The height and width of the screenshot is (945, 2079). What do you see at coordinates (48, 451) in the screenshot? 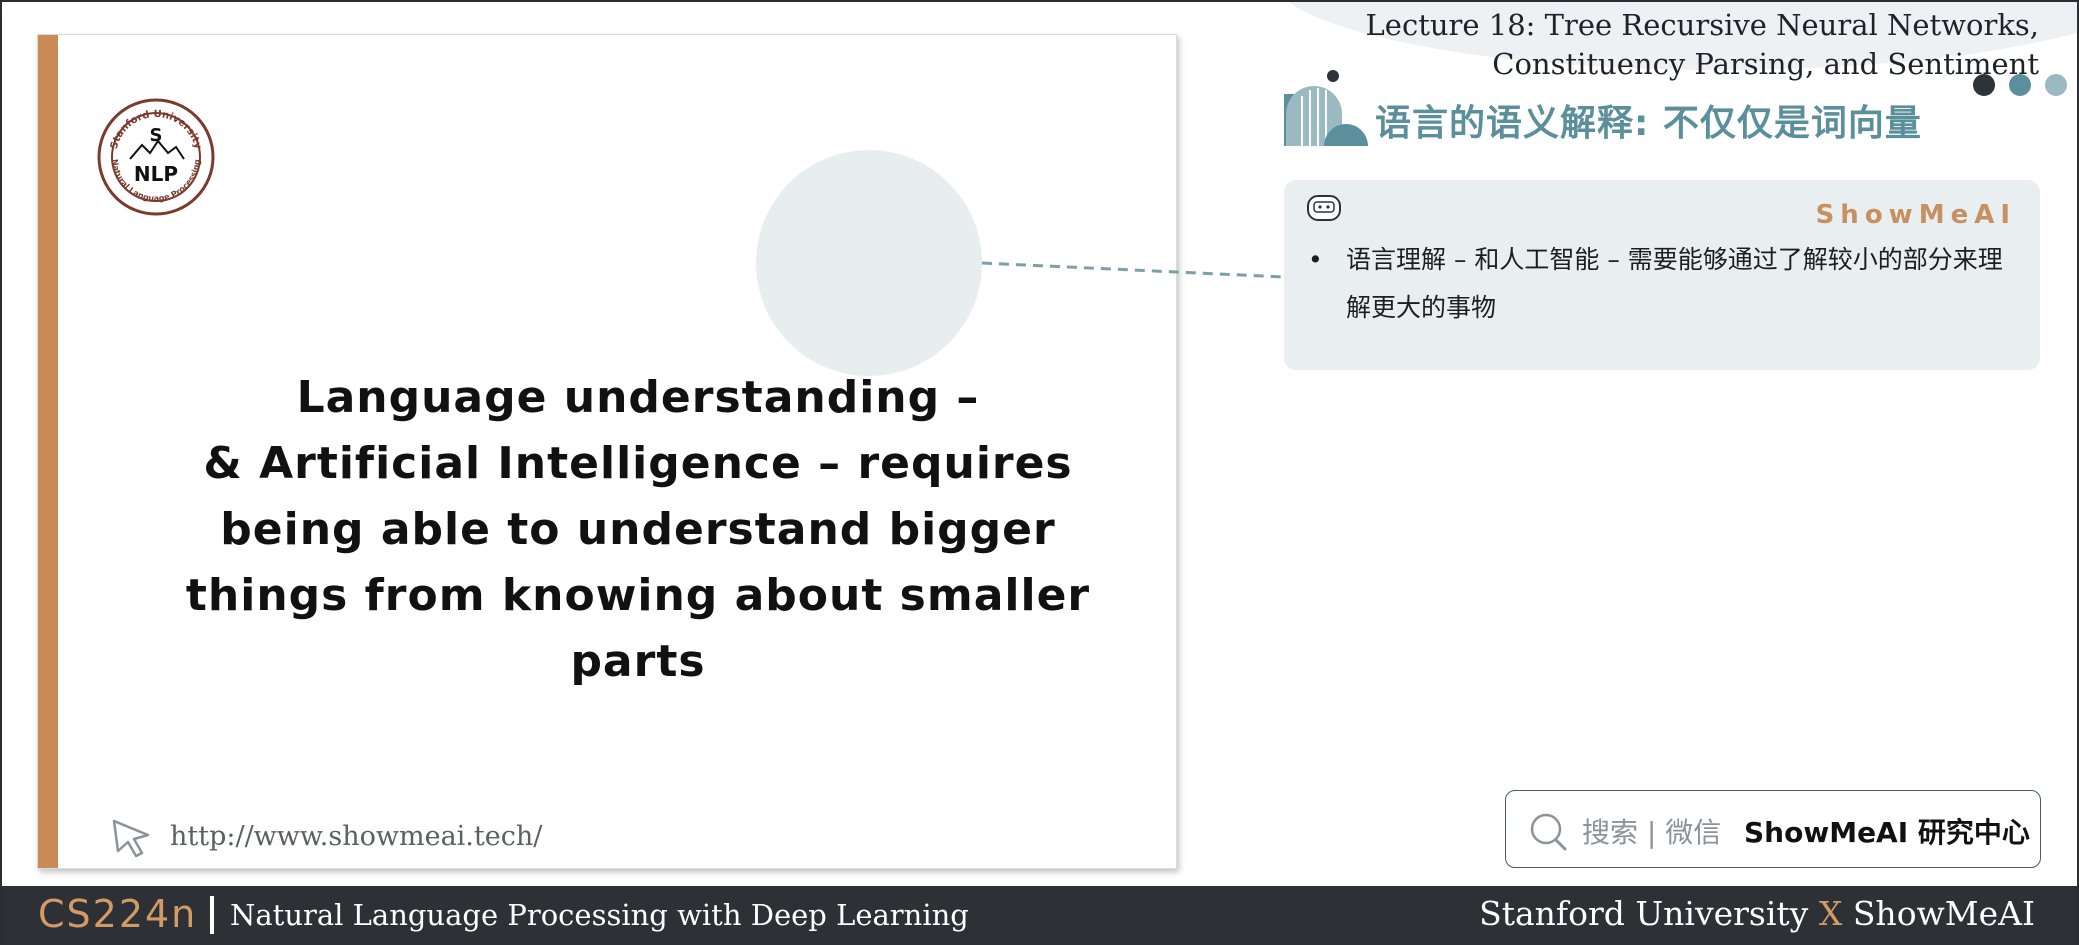
I see `slide-accent-bar` at bounding box center [48, 451].